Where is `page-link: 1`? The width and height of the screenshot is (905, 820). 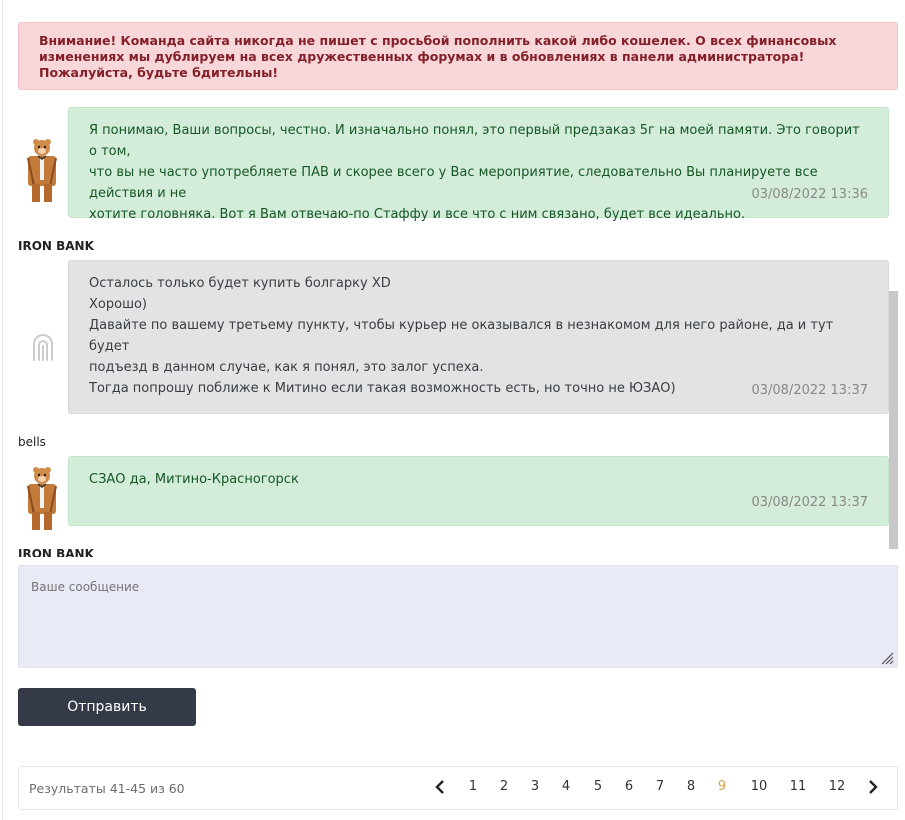 page-link: 1 is located at coordinates (473, 786).